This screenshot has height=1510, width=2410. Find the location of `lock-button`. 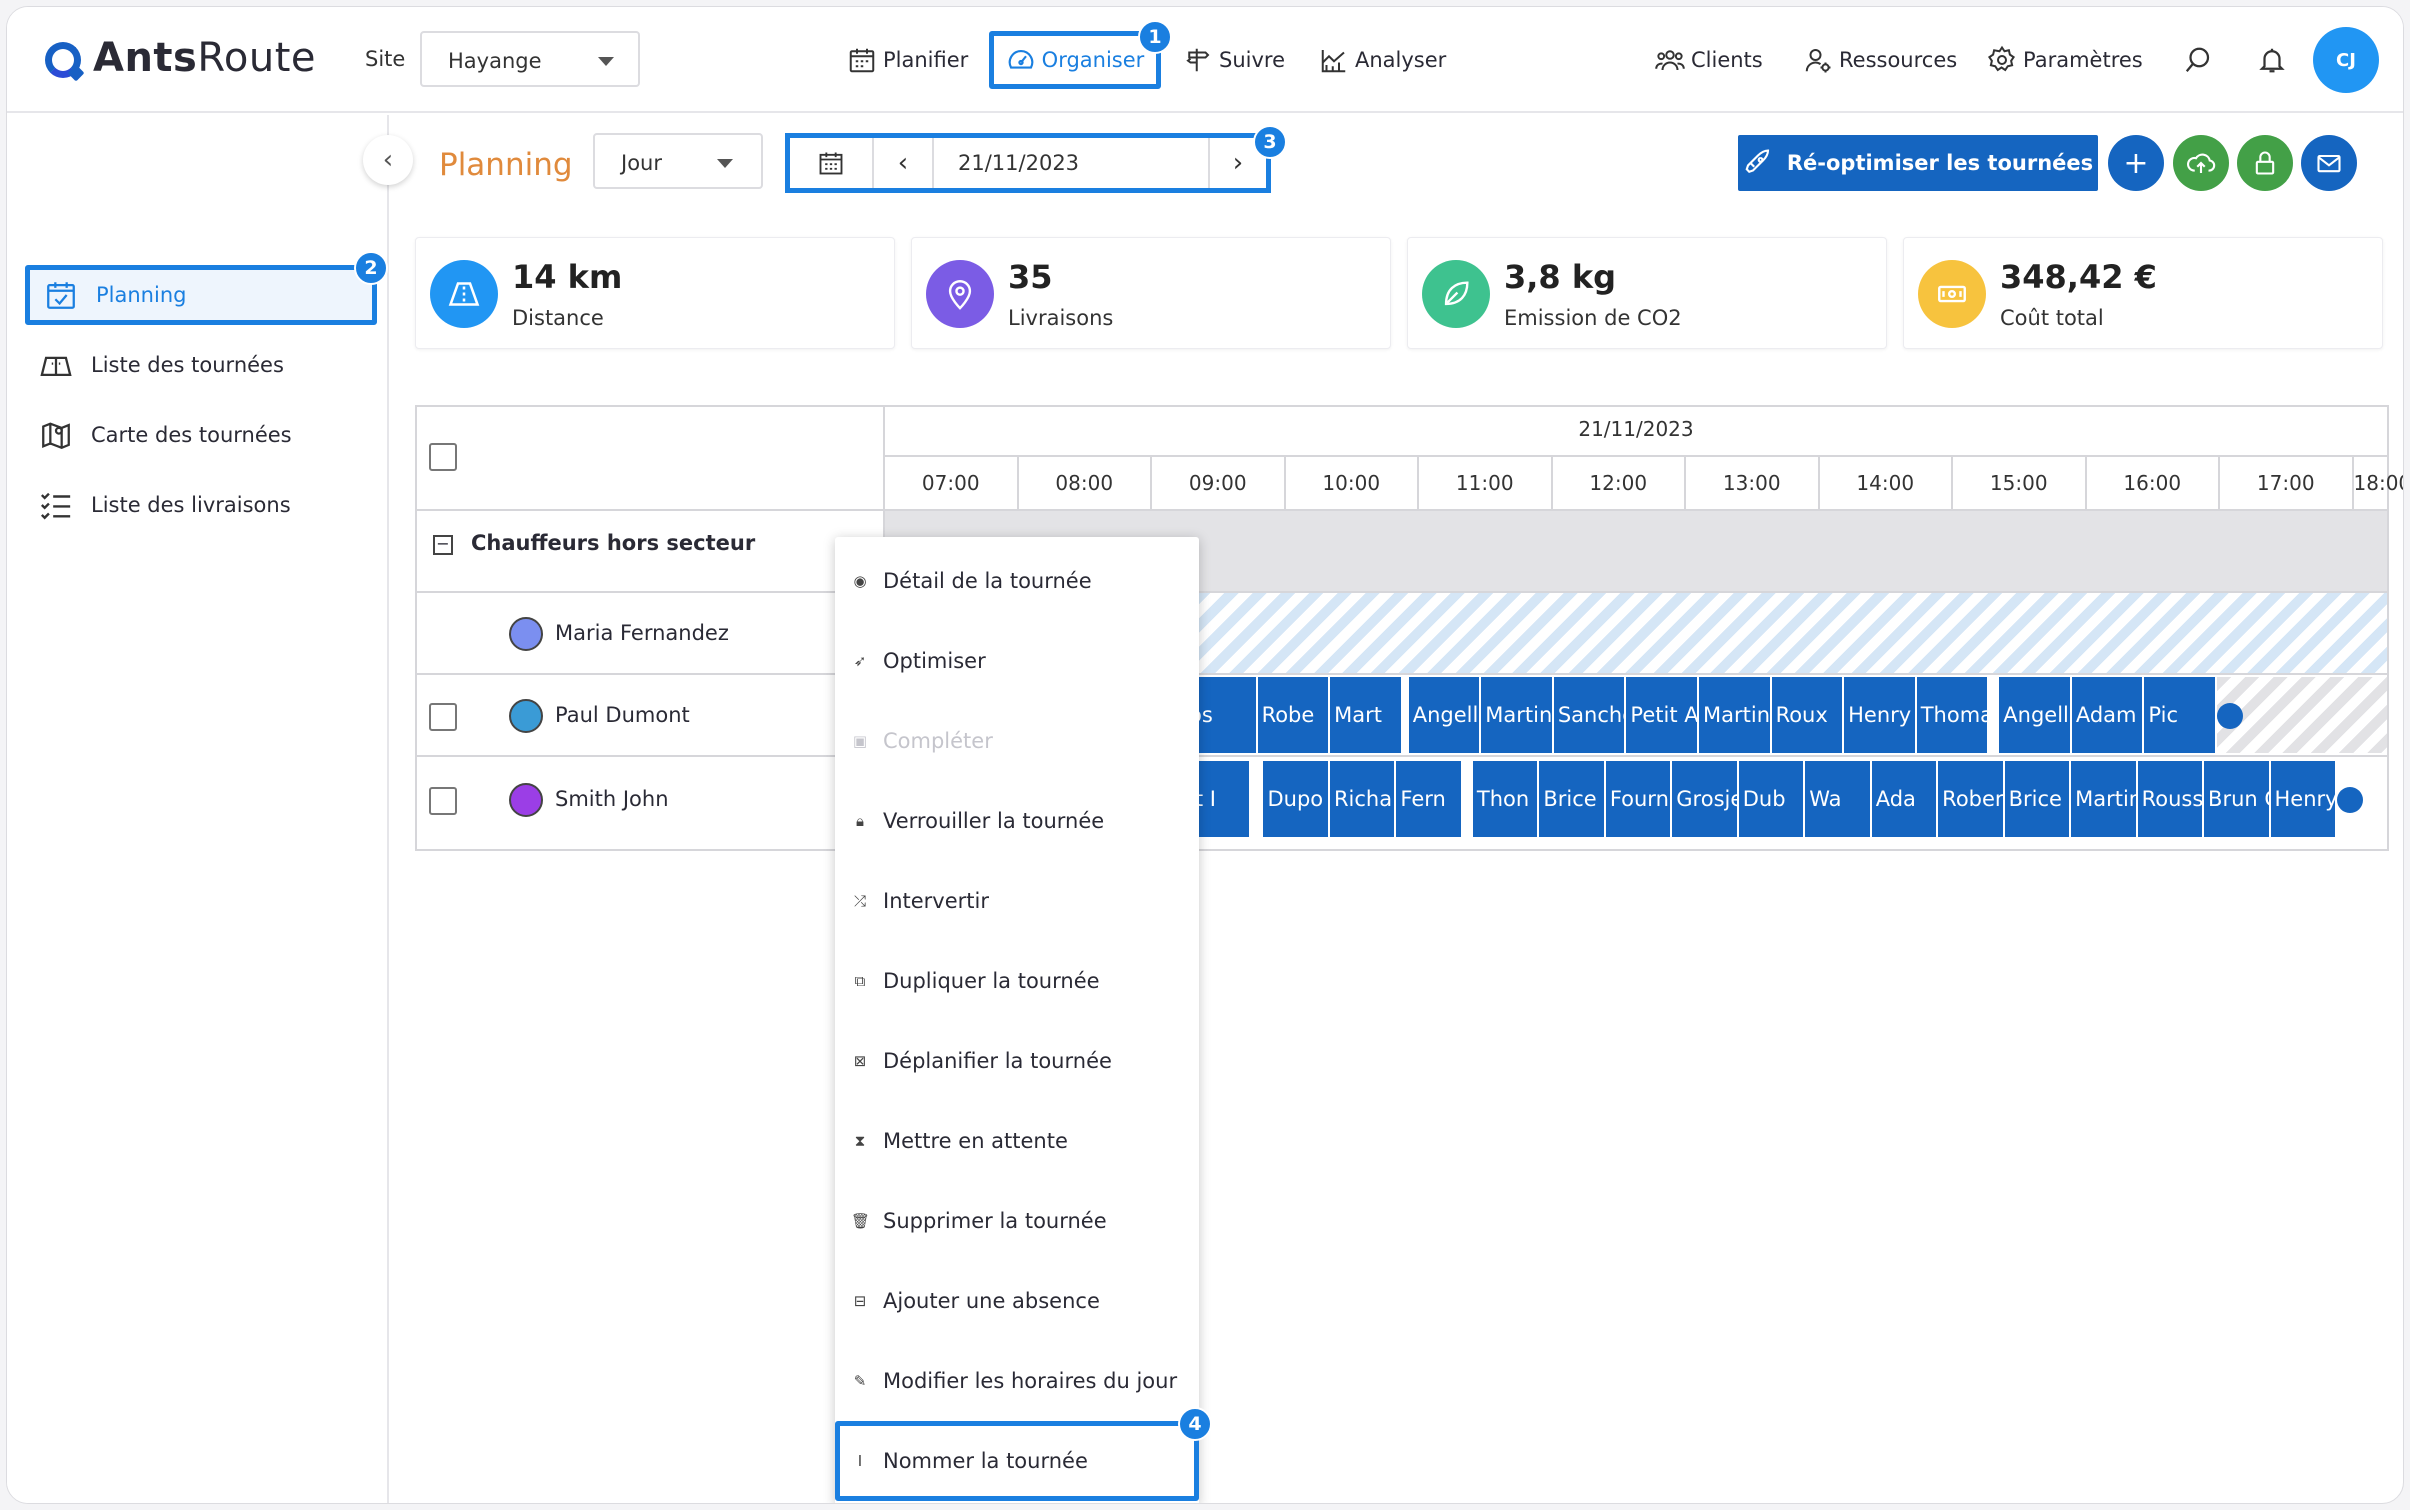

lock-button is located at coordinates (2265, 163).